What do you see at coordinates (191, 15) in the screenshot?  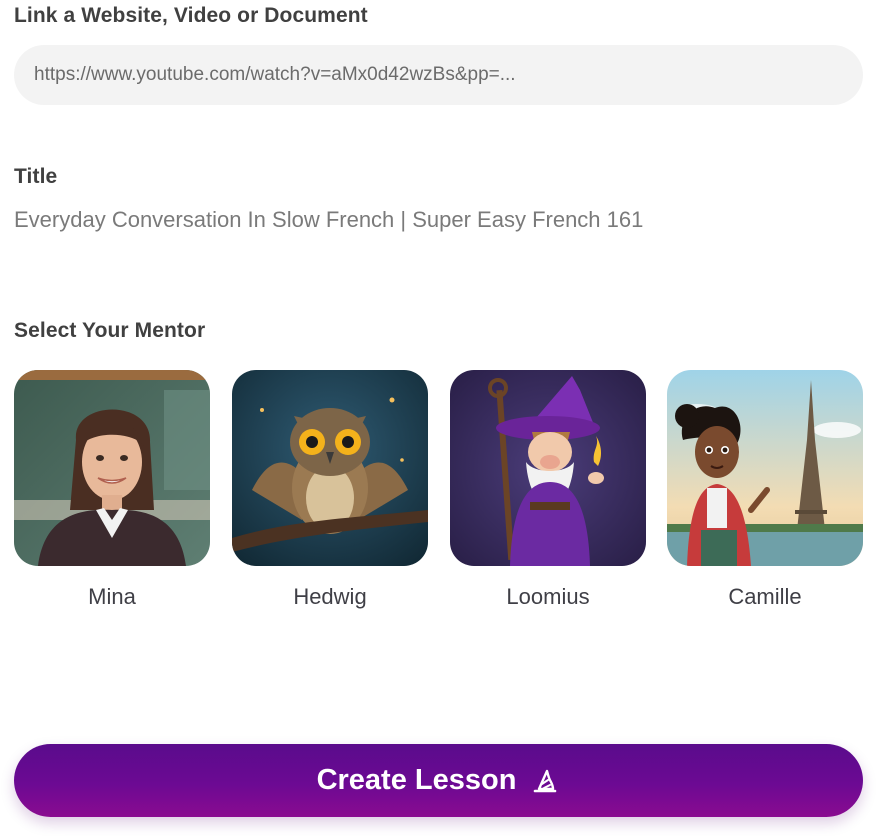 I see `link-label: Link a Website, Video or Document` at bounding box center [191, 15].